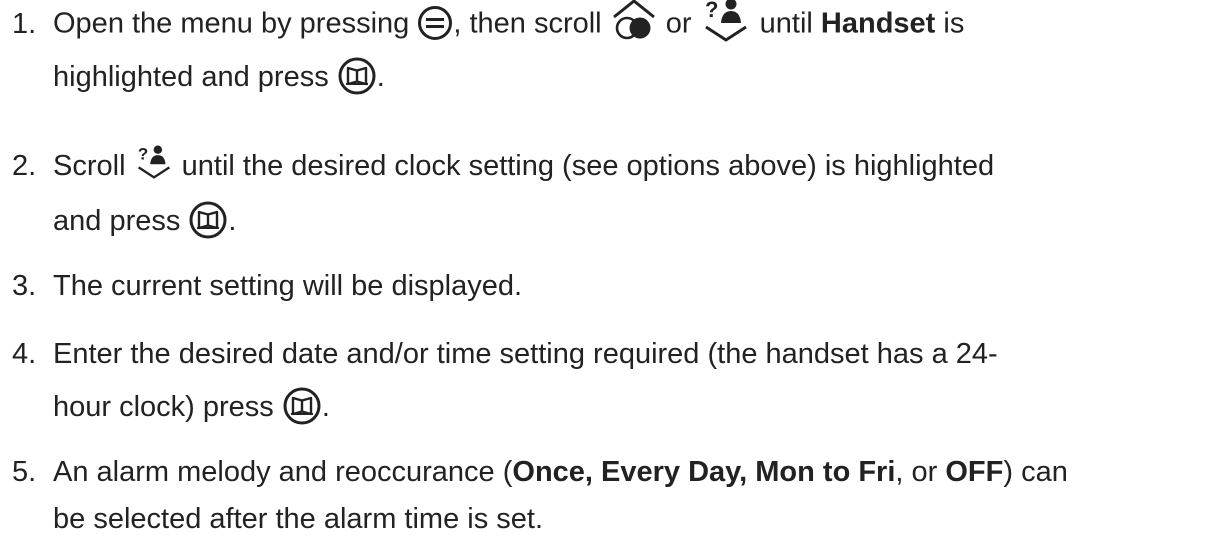 Image resolution: width=1211 pixels, height=539 pixels. I want to click on step-text: is, so click(950, 23).